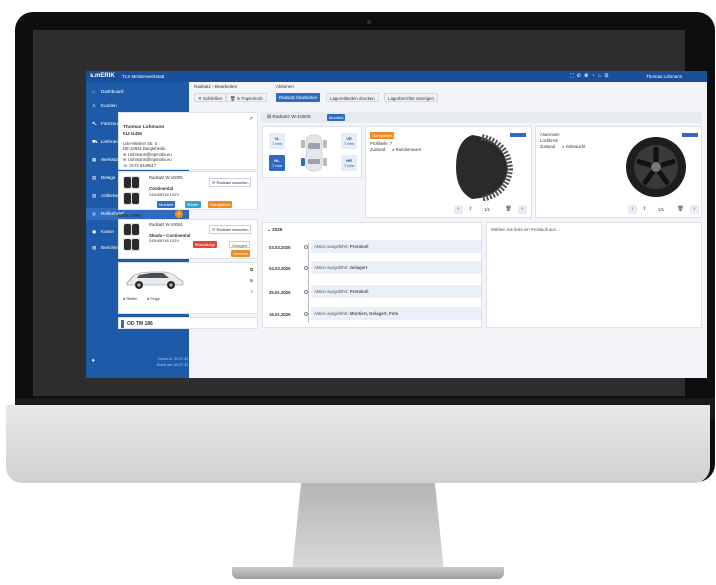 Image resolution: width=716 pixels, height=585 pixels. What do you see at coordinates (205, 244) in the screenshot?
I see `tag-damaged: Beschädigt` at bounding box center [205, 244].